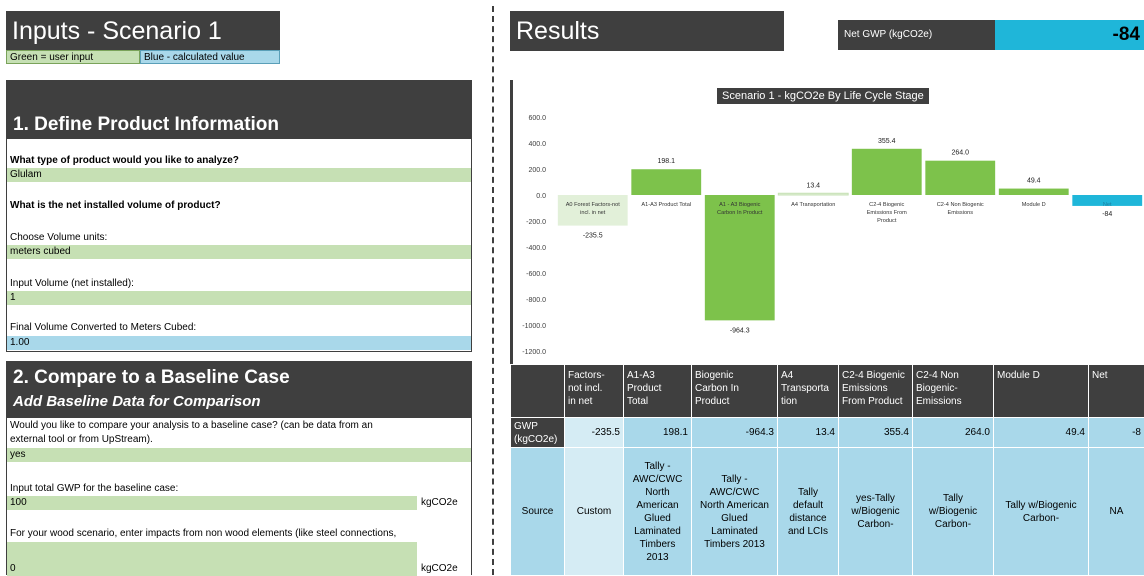  I want to click on table-gwp-cell-text: 198.1, so click(675, 432).